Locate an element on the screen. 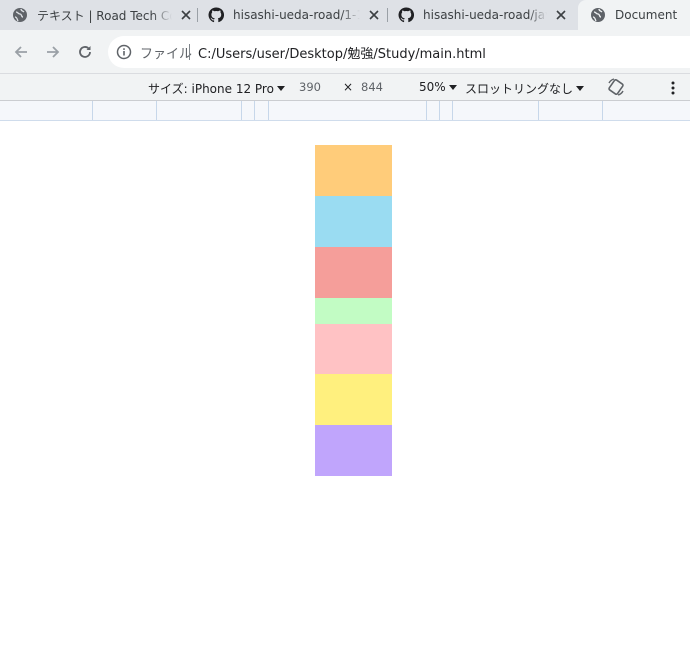  tab-github-1-1: hisashi-ueda-road/1-1 is located at coordinates (295, 15).